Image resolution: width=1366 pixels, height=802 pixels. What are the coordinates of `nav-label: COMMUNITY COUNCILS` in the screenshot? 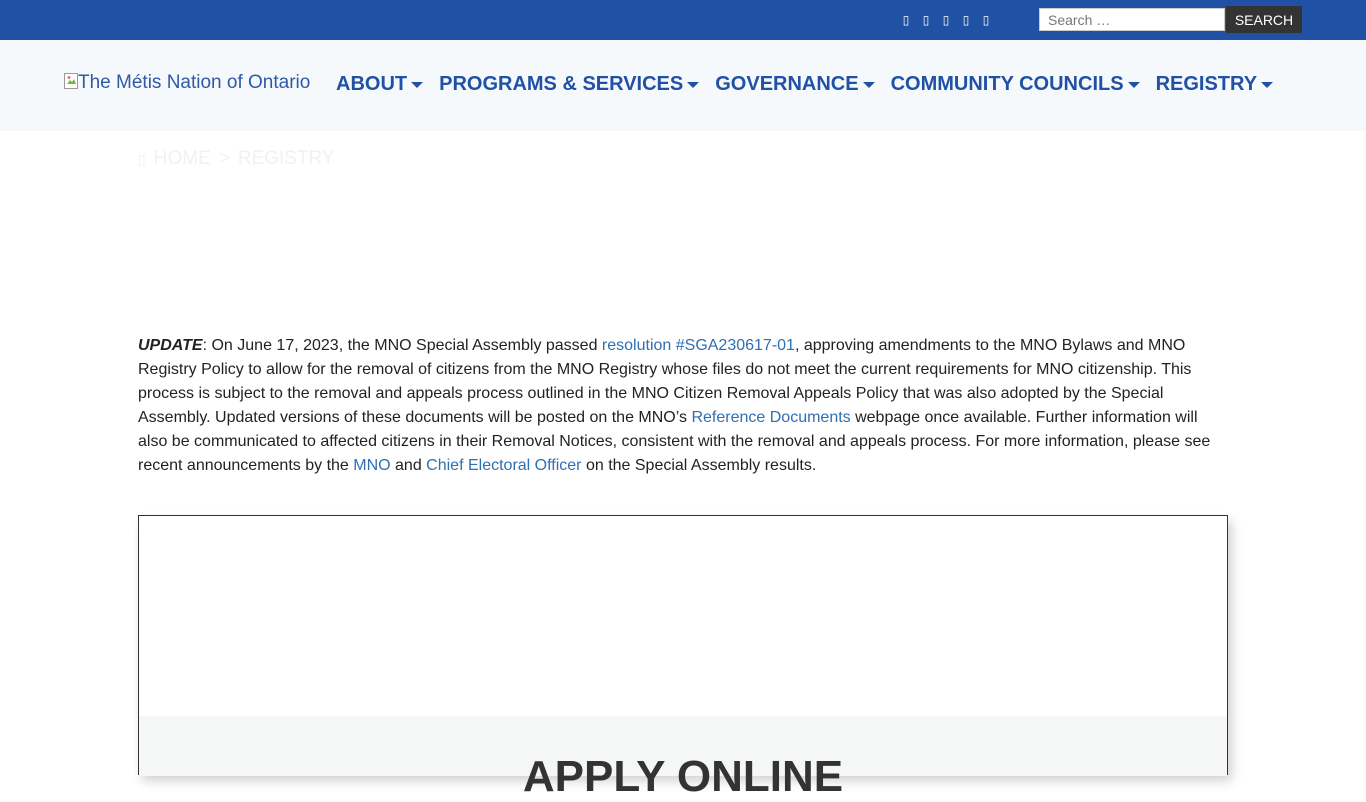 It's located at (1007, 84).